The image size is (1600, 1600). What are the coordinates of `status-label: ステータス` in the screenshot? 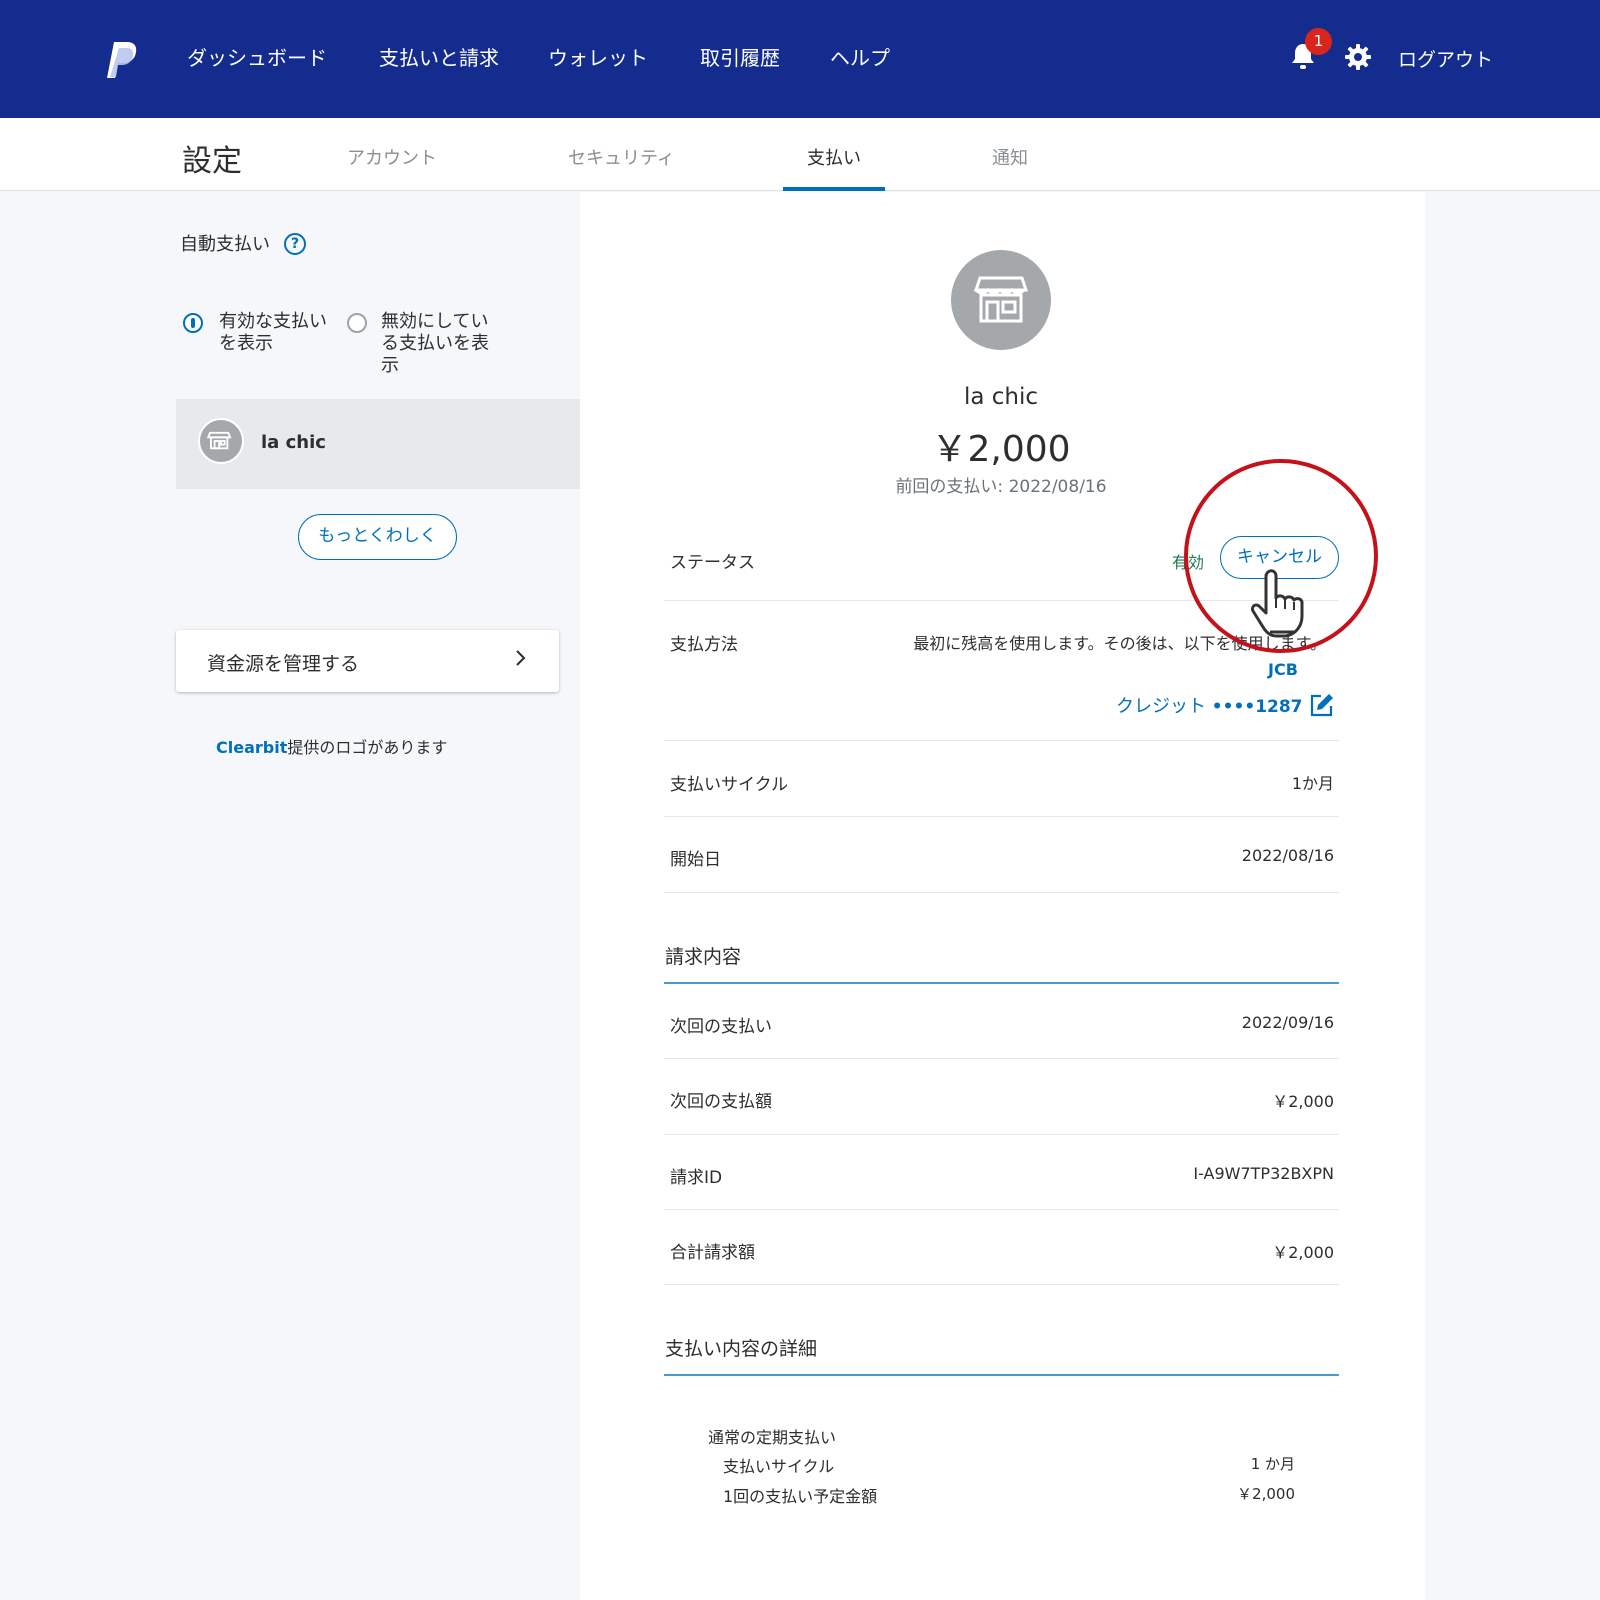 It's located at (712, 563).